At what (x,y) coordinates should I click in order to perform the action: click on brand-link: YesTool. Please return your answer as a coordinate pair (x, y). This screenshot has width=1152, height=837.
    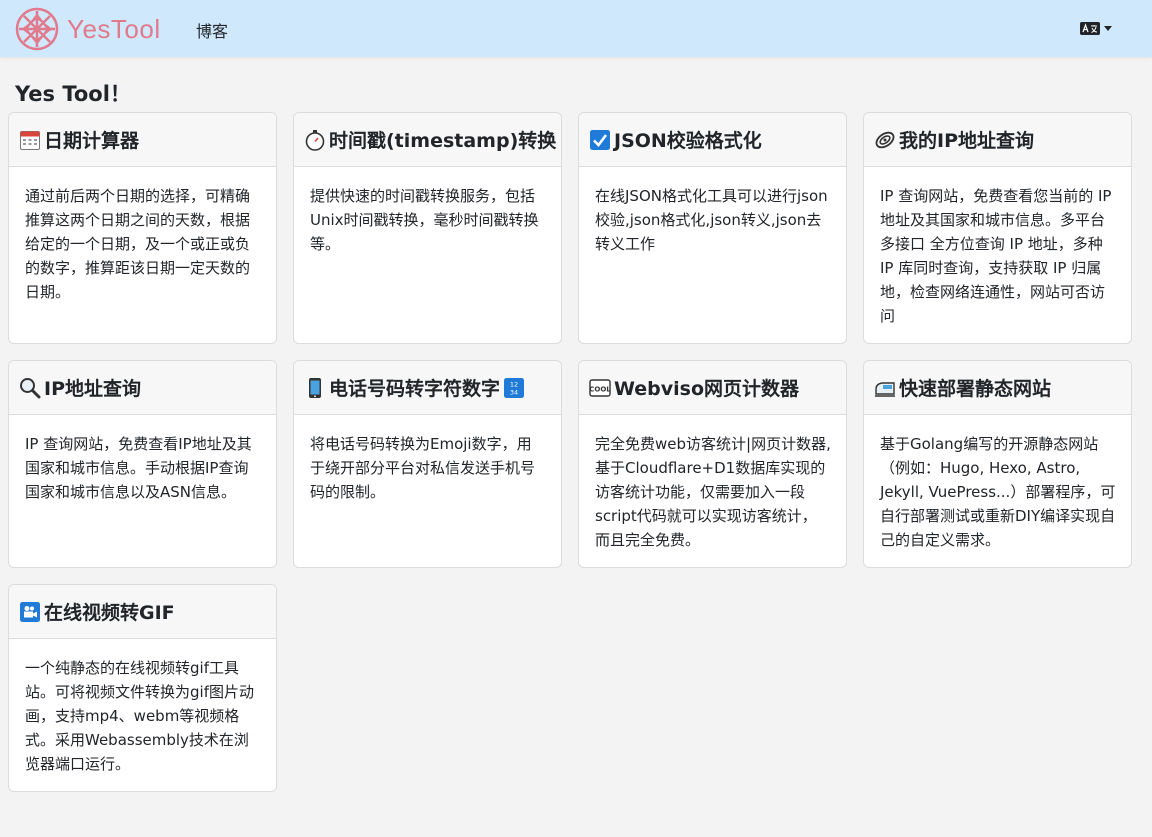
    Looking at the image, I should click on (88, 29).